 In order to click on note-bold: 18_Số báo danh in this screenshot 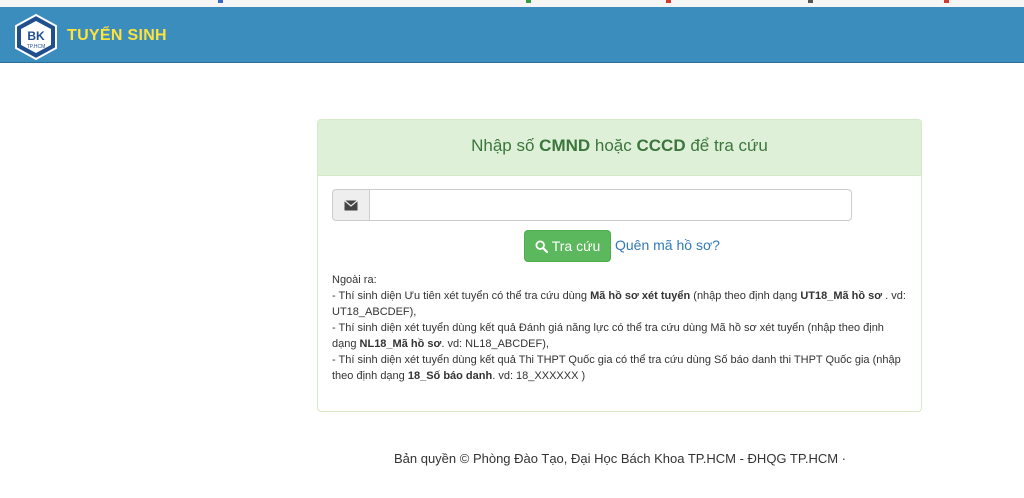, I will do `click(450, 376)`.